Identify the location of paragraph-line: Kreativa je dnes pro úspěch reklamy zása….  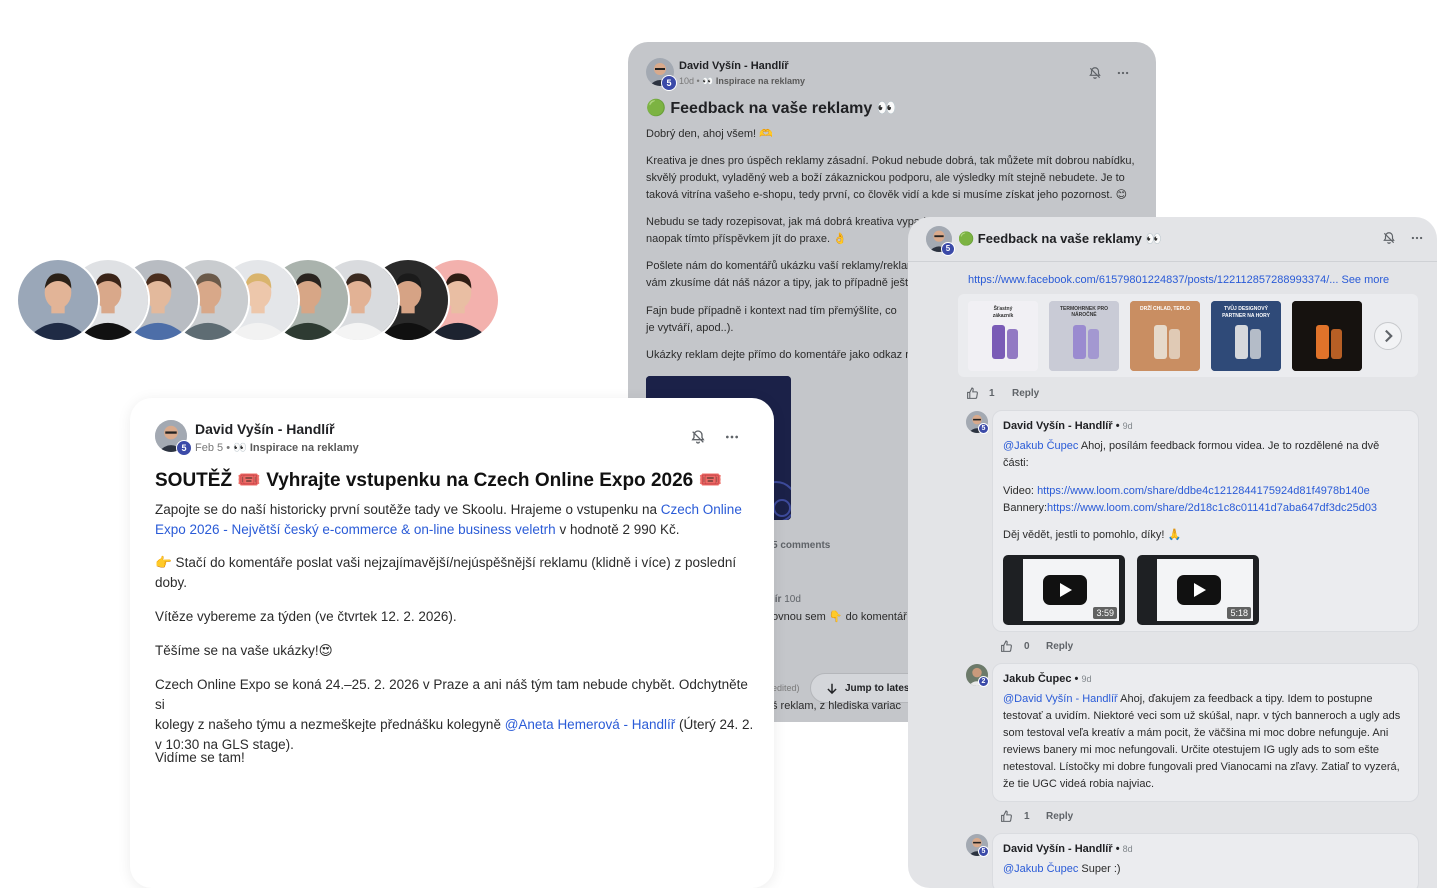
(890, 161).